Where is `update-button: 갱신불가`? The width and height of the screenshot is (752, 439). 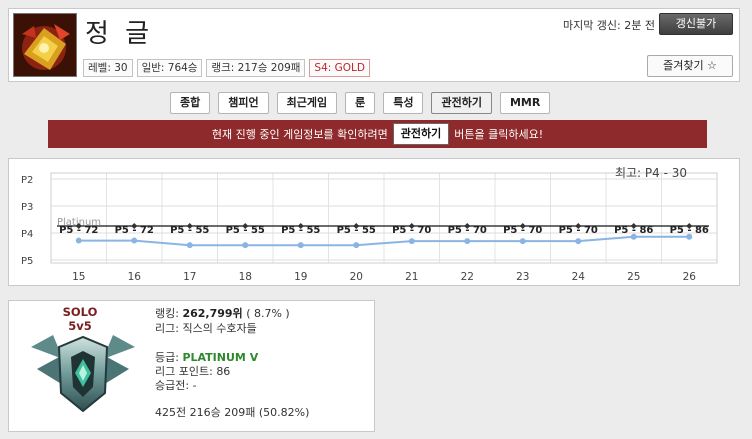 update-button: 갱신불가 is located at coordinates (696, 24).